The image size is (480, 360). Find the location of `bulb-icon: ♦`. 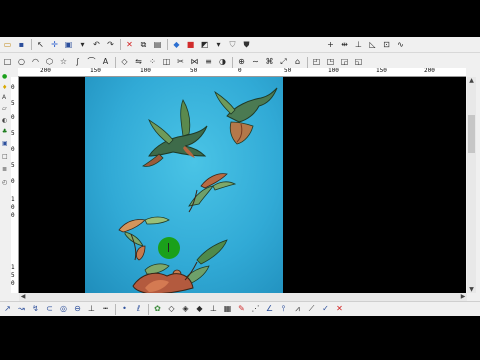

bulb-icon: ♦ is located at coordinates (5, 88).